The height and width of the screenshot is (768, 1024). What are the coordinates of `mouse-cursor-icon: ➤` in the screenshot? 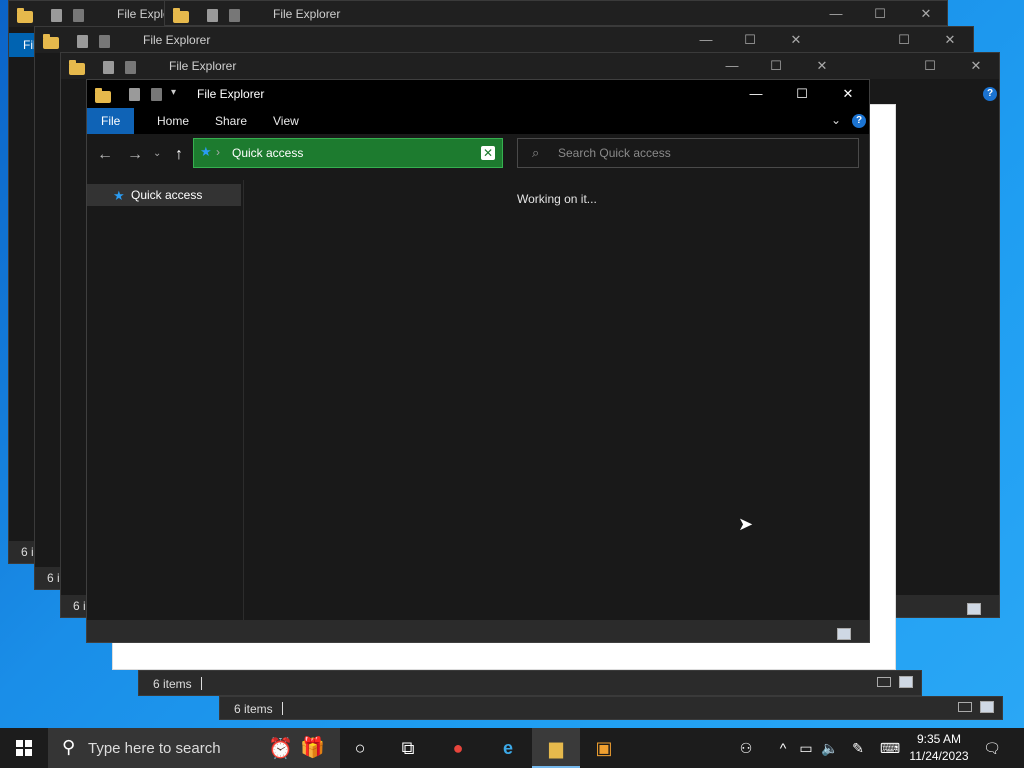 It's located at (746, 524).